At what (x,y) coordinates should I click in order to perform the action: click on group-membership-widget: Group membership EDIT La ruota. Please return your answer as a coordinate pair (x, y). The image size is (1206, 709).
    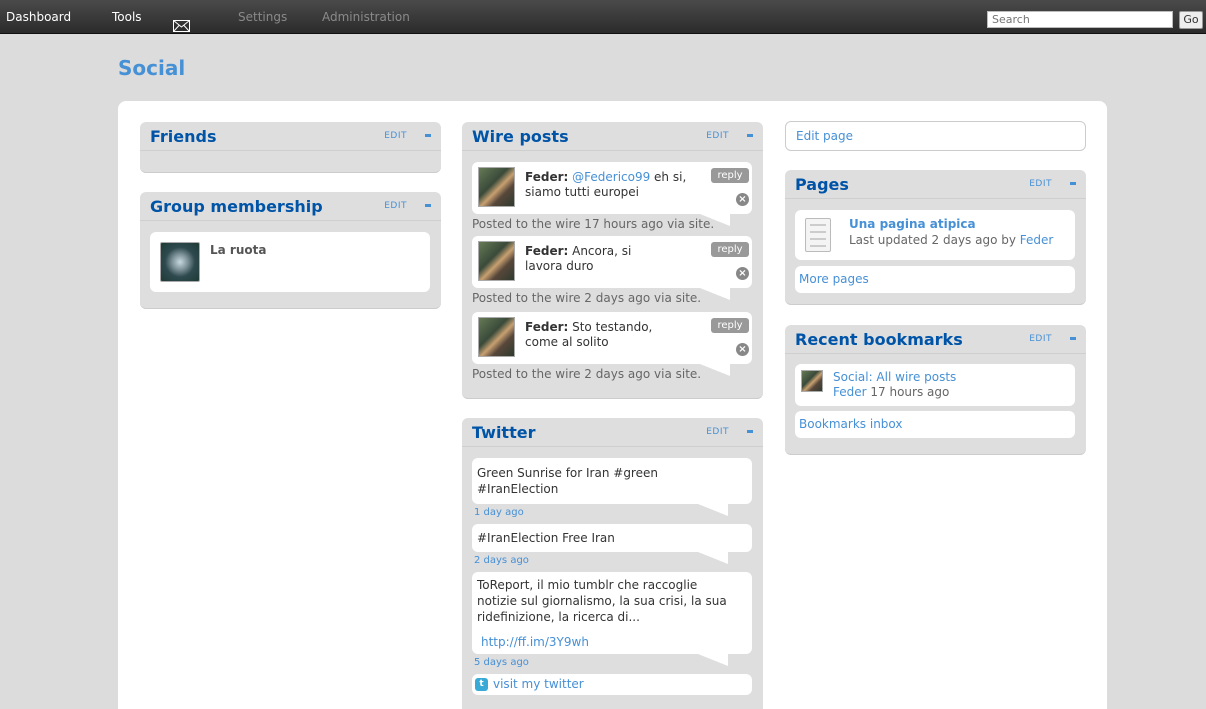
    Looking at the image, I should click on (290, 250).